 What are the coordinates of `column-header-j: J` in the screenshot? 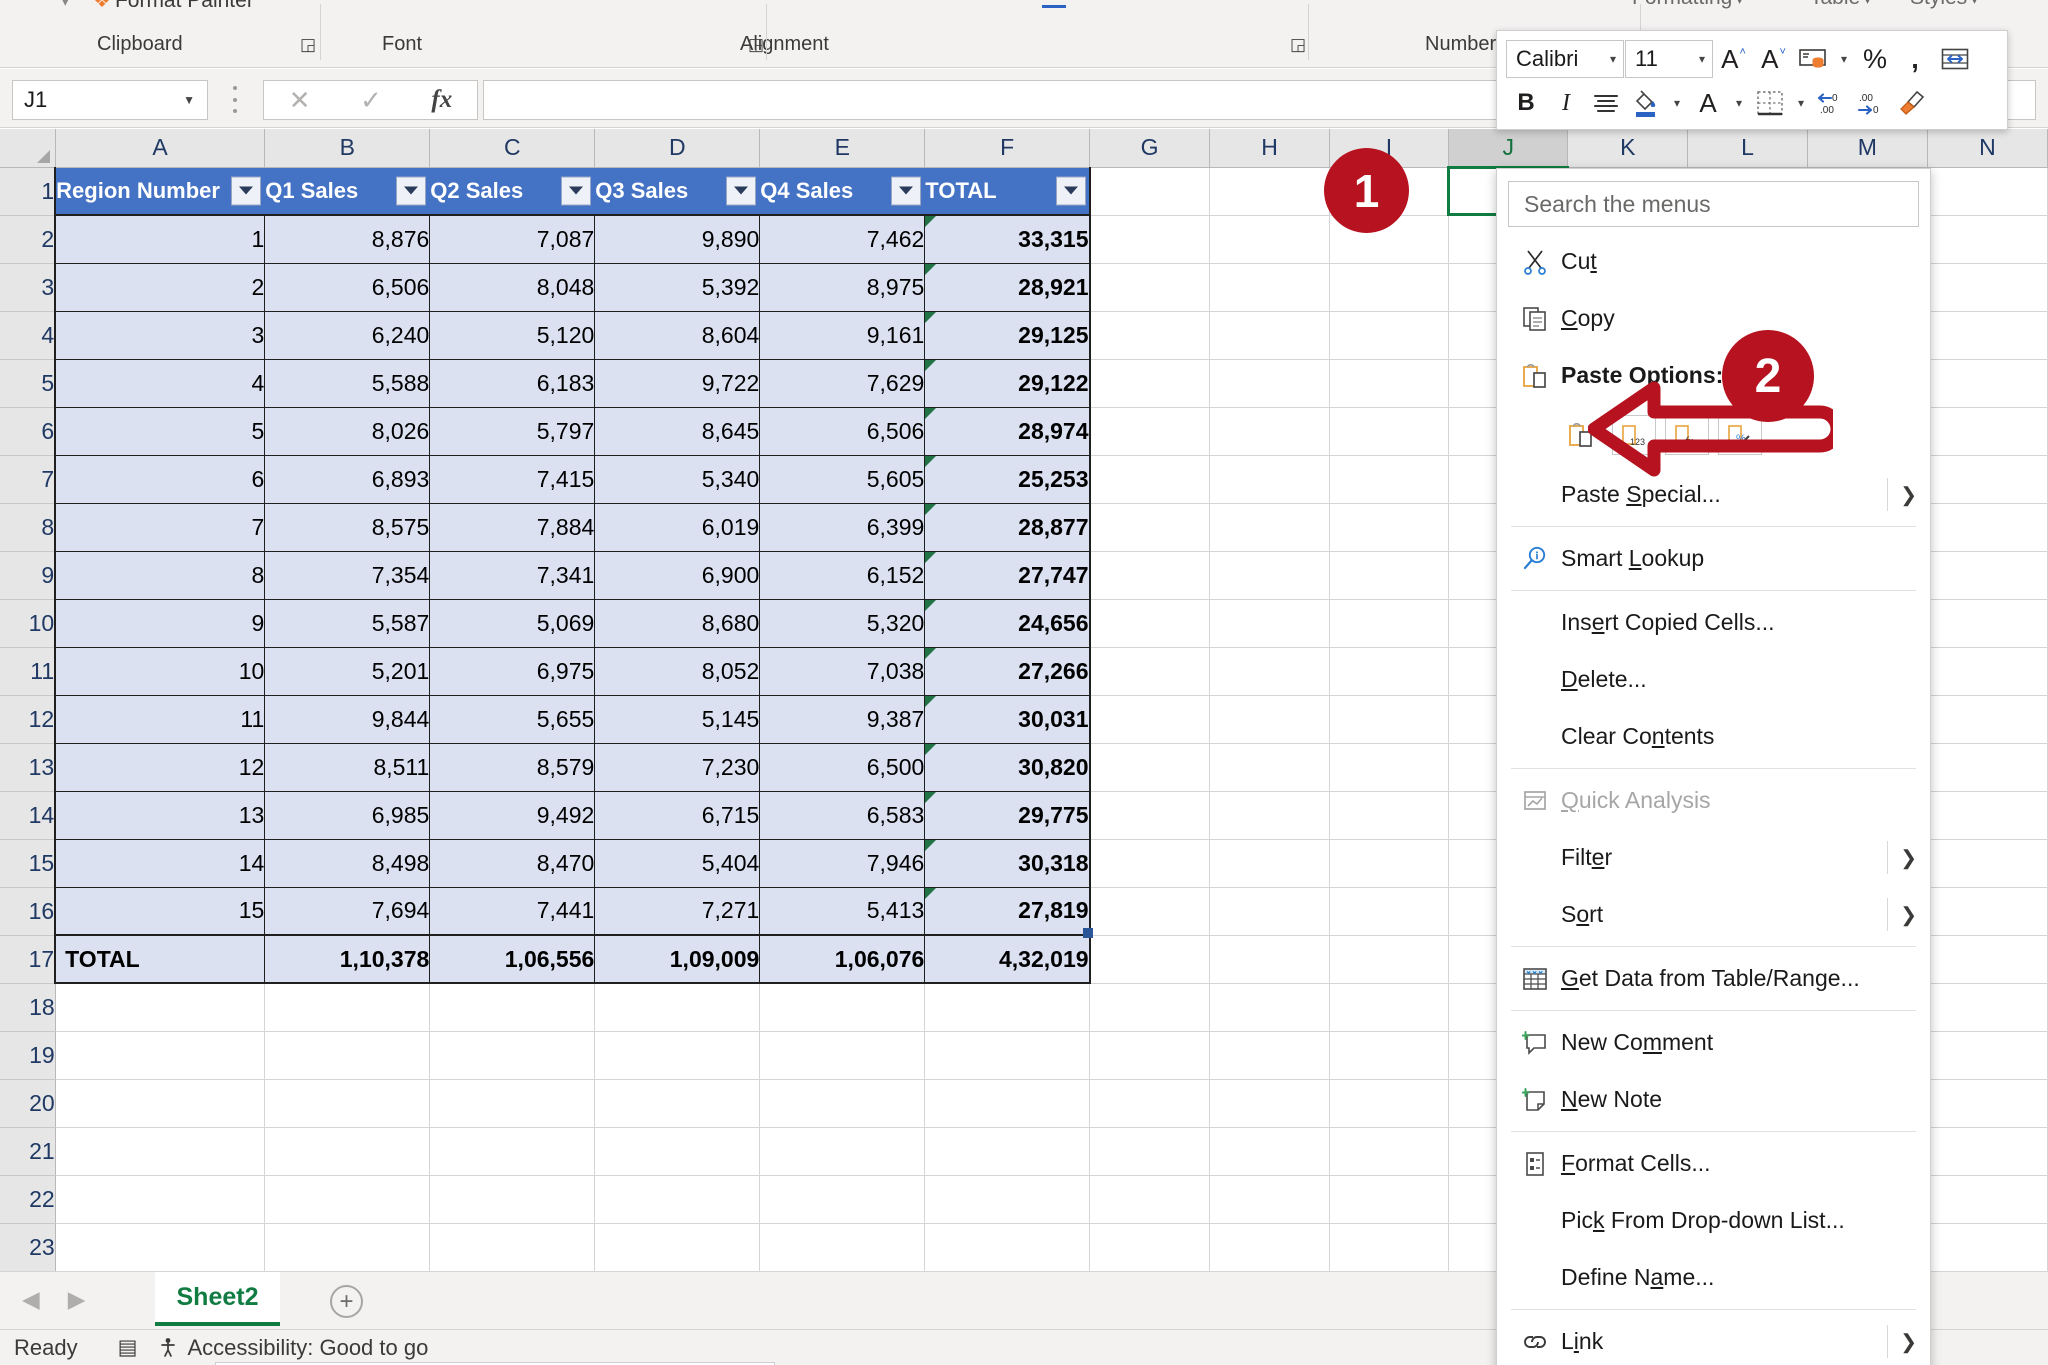 It's located at (1508, 148).